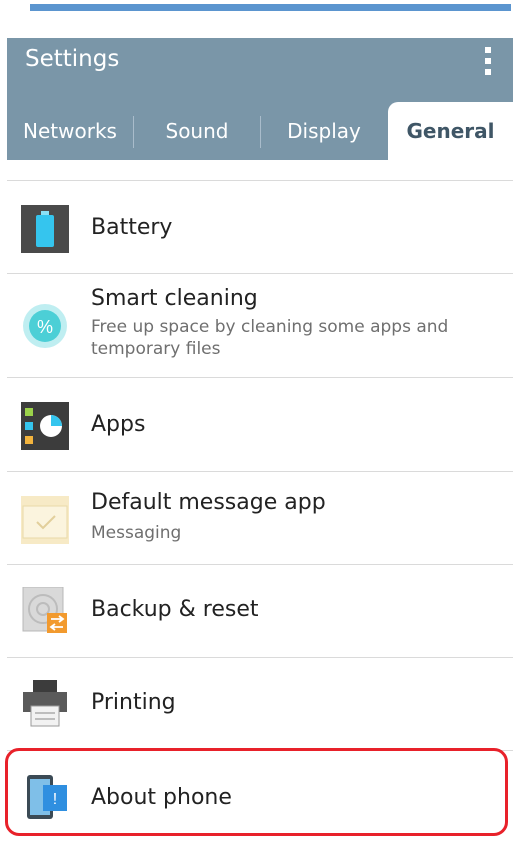 The image size is (513, 842). Describe the element at coordinates (174, 298) in the screenshot. I see `item-title: Smart cleaning` at that location.